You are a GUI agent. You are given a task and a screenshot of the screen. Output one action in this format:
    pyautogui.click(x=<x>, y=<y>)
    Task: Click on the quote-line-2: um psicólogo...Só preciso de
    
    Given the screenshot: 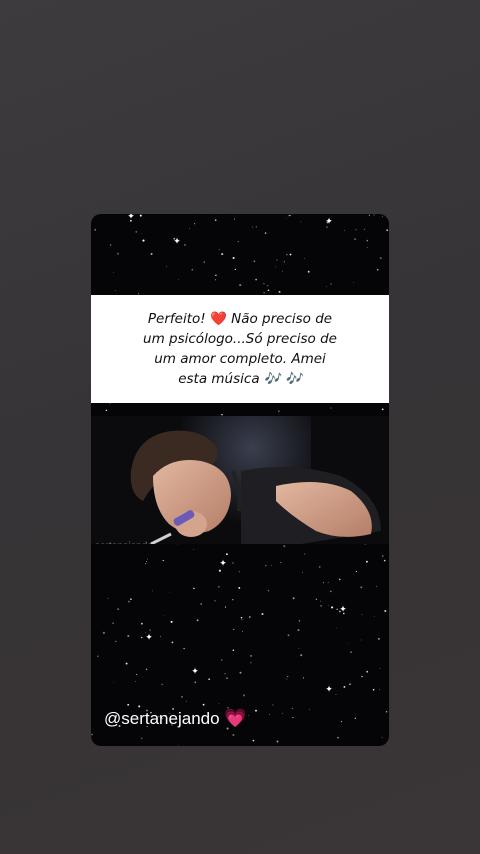 What is the action you would take?
    pyautogui.click(x=240, y=339)
    